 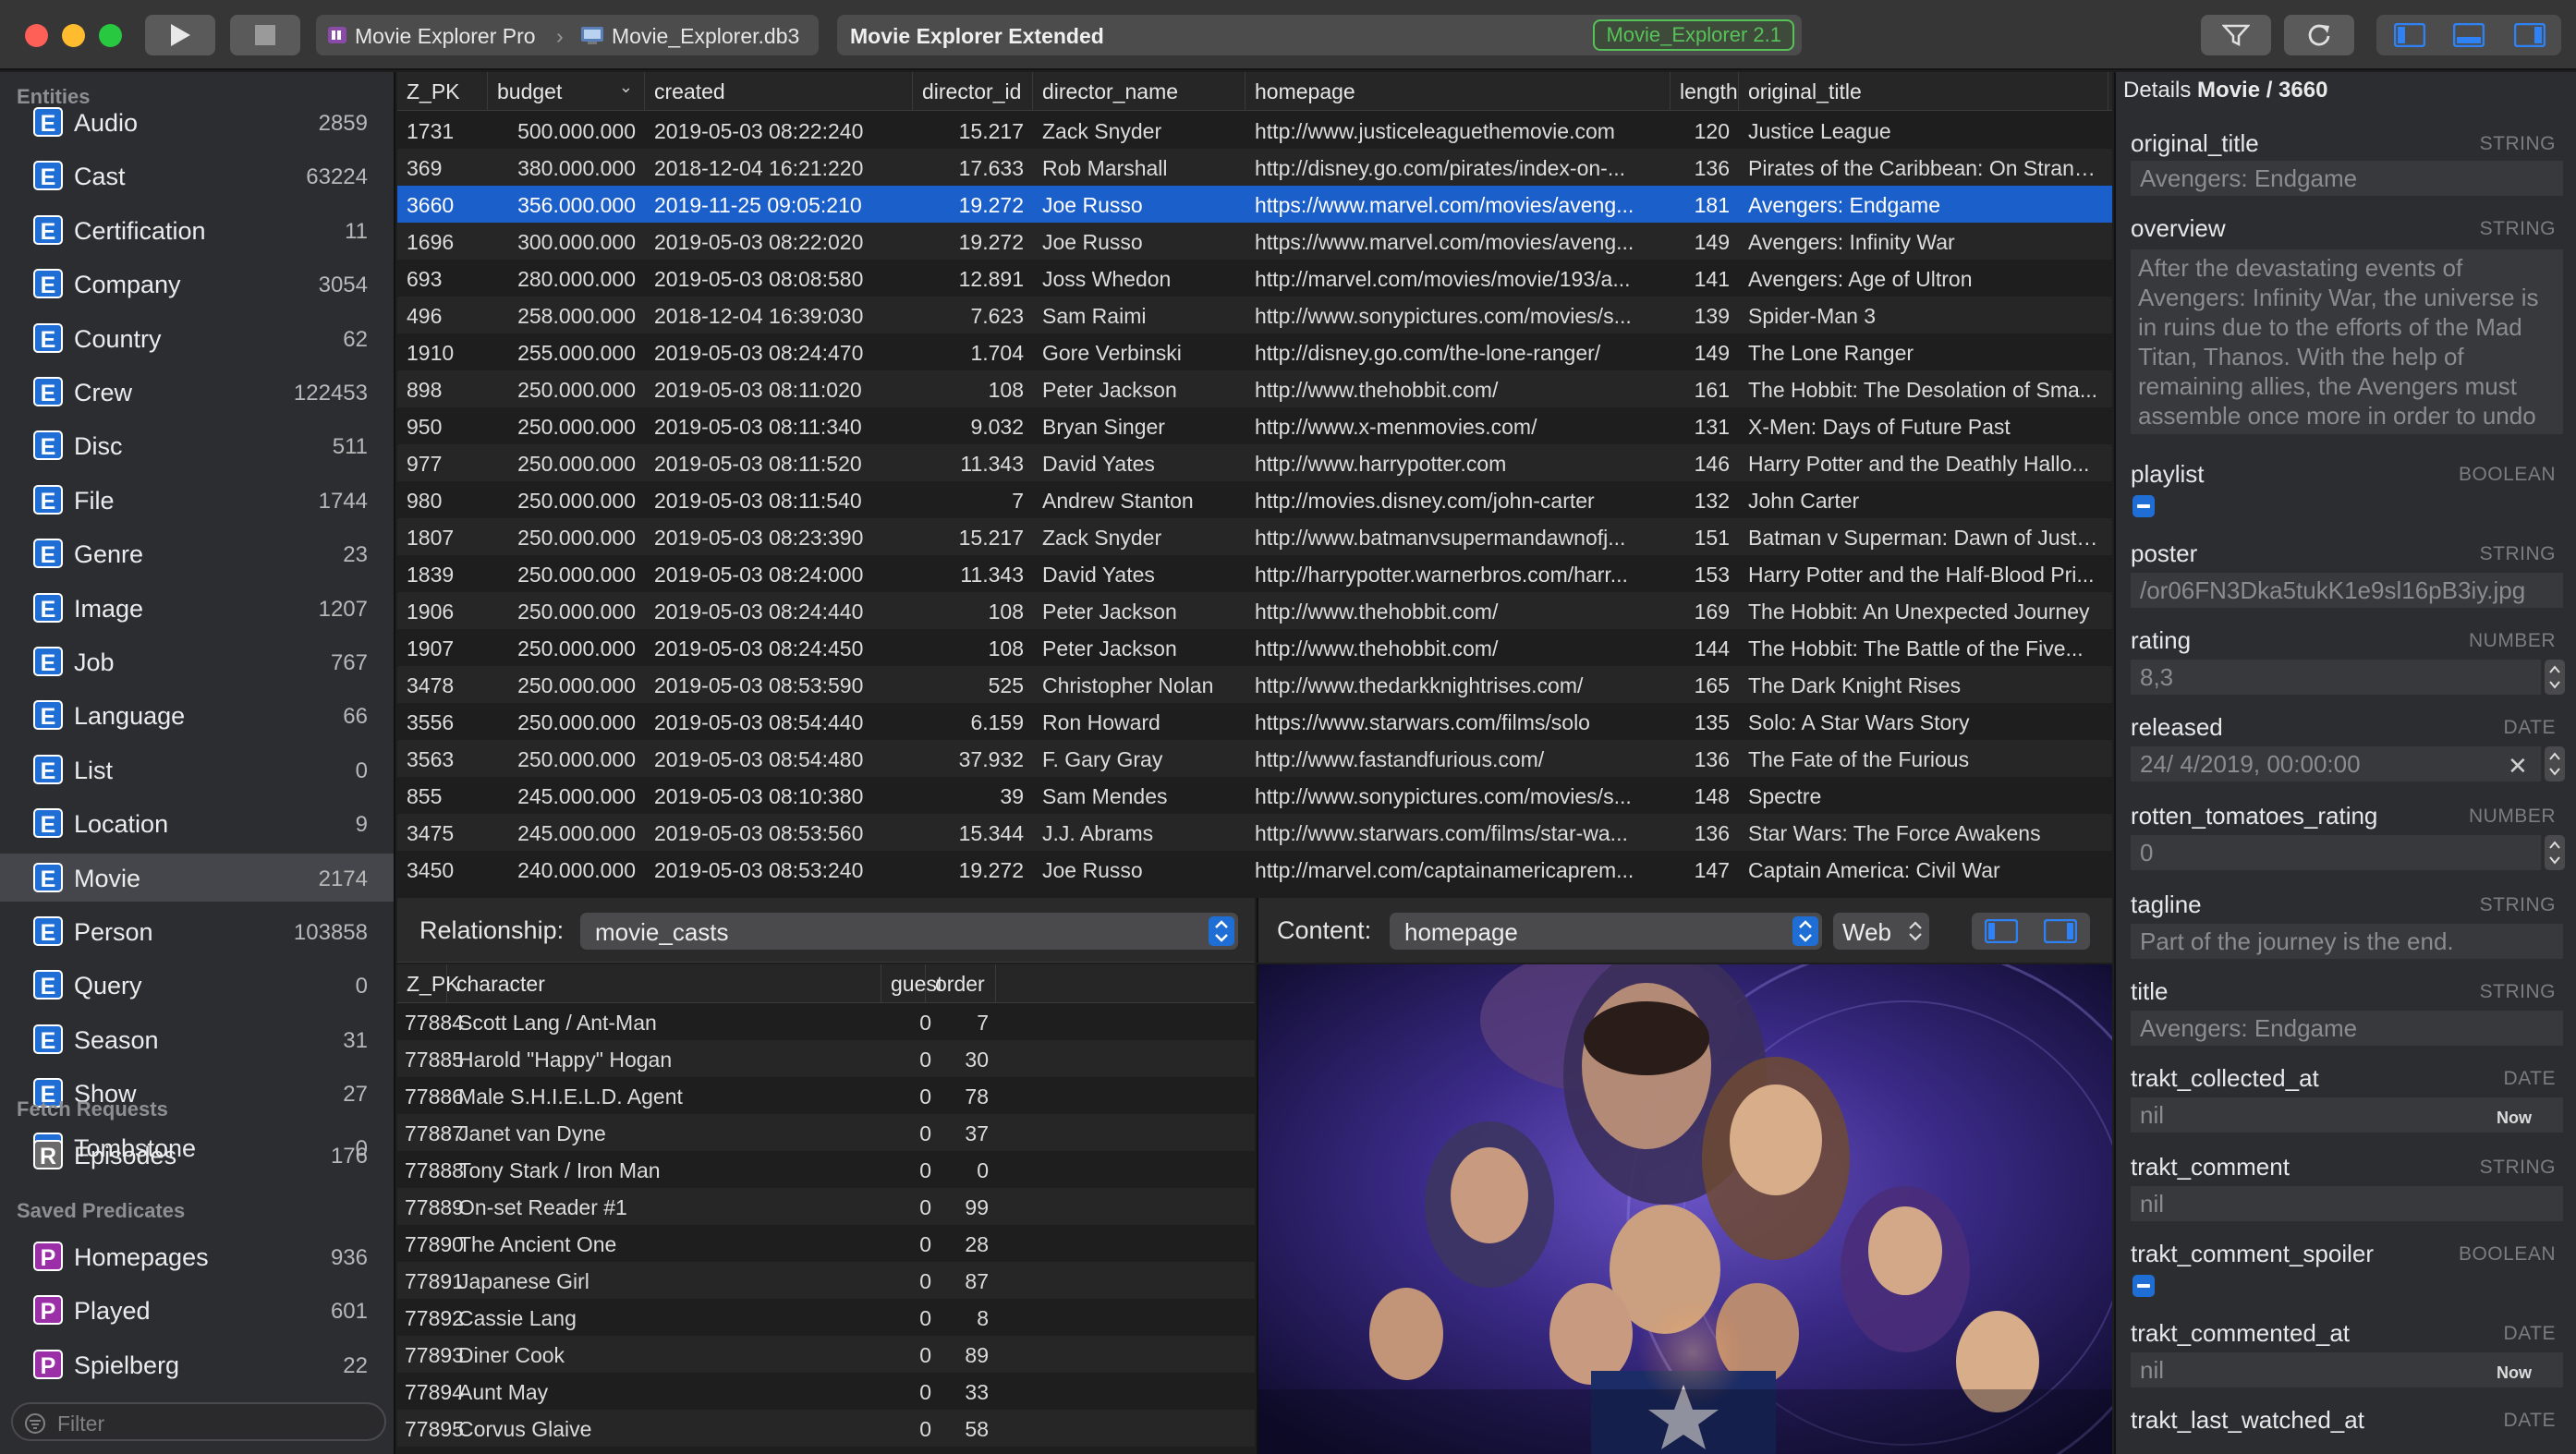 I want to click on sidebar-entity-list: E List 0, so click(x=197, y=770).